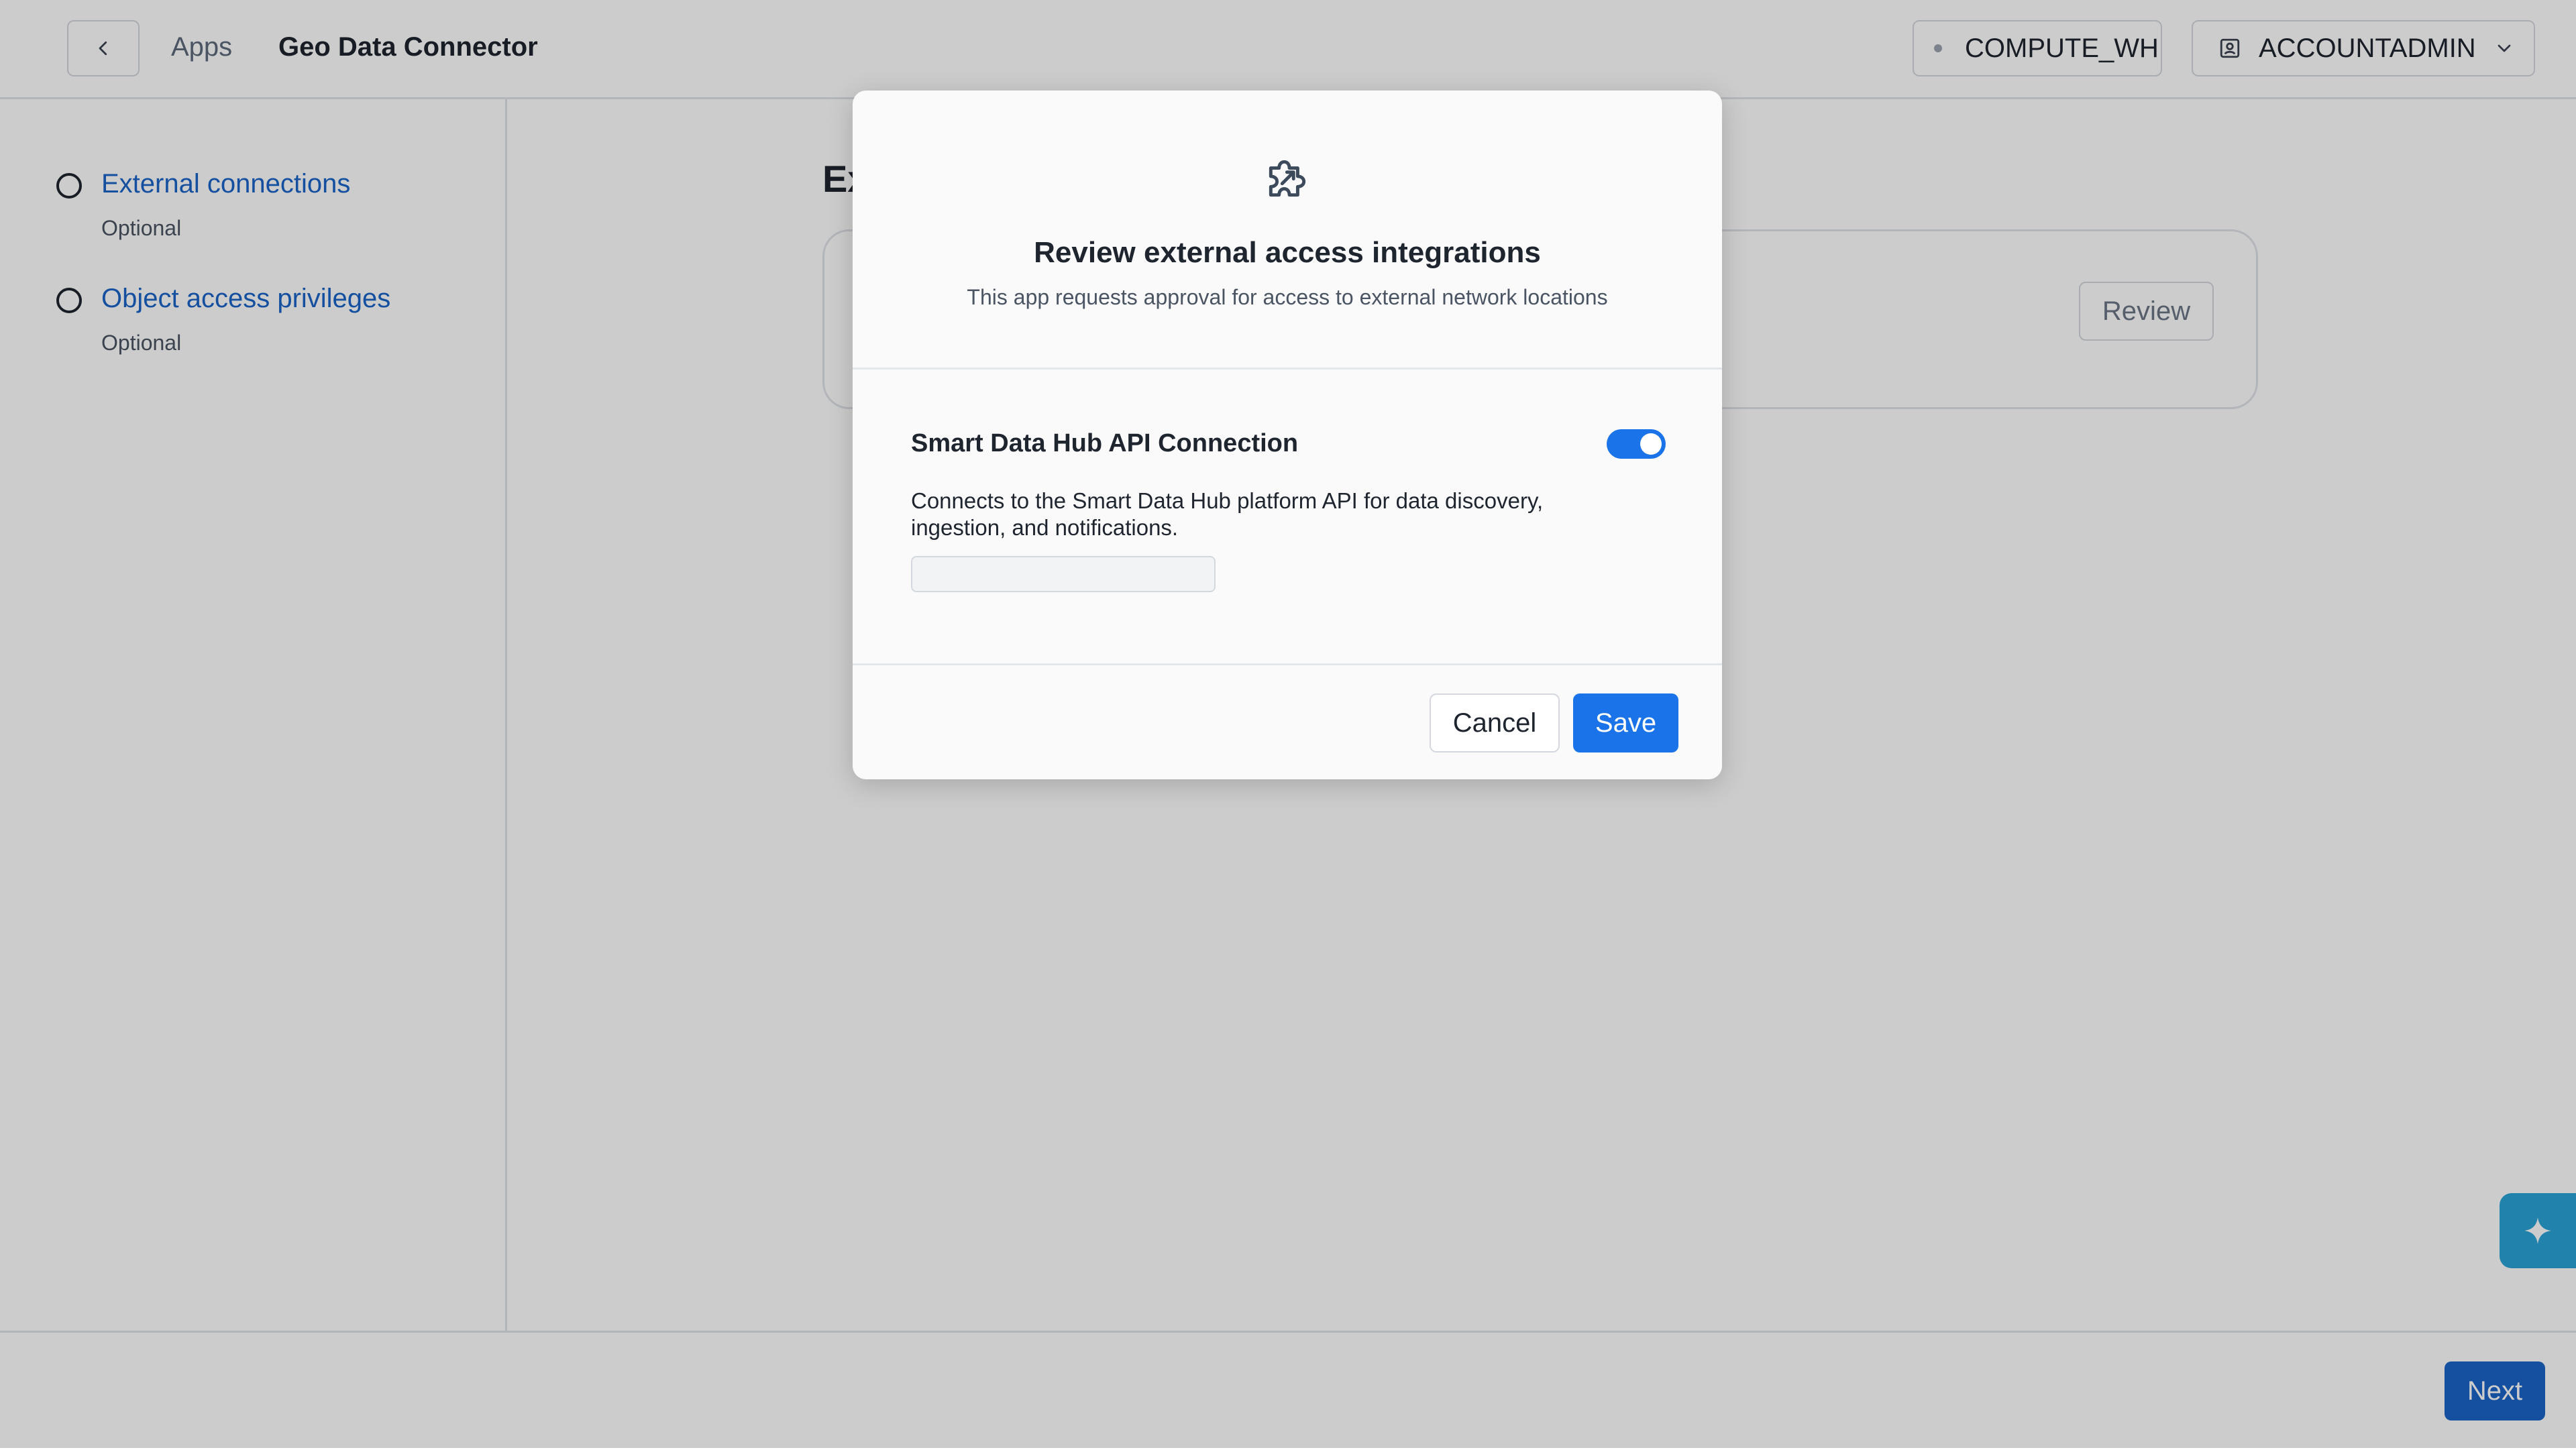  What do you see at coordinates (1287, 178) in the screenshot?
I see `puzzle-icon` at bounding box center [1287, 178].